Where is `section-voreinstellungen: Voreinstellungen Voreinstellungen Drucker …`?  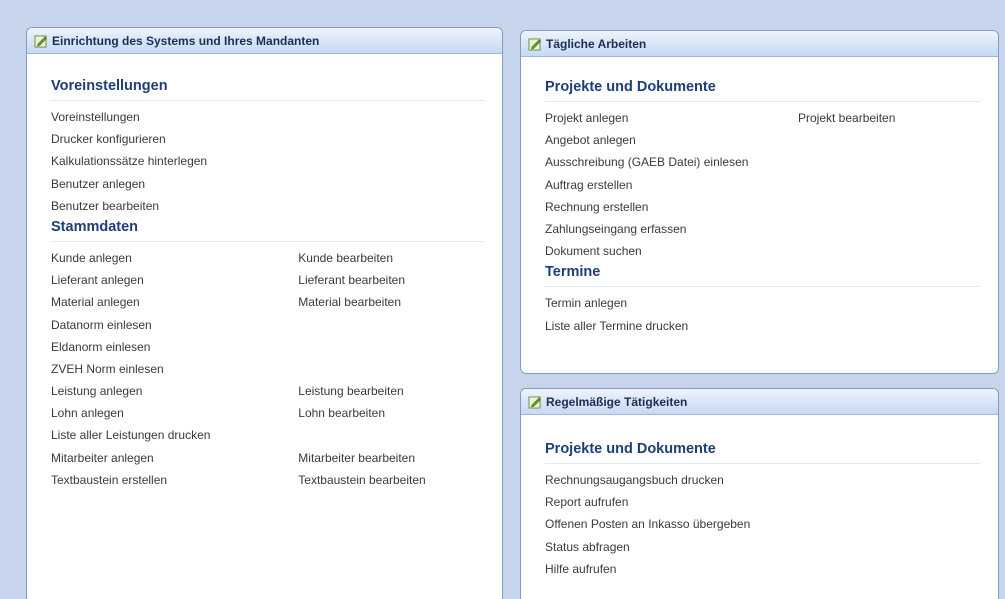 section-voreinstellungen: Voreinstellungen Voreinstellungen Drucker … is located at coordinates (267, 149).